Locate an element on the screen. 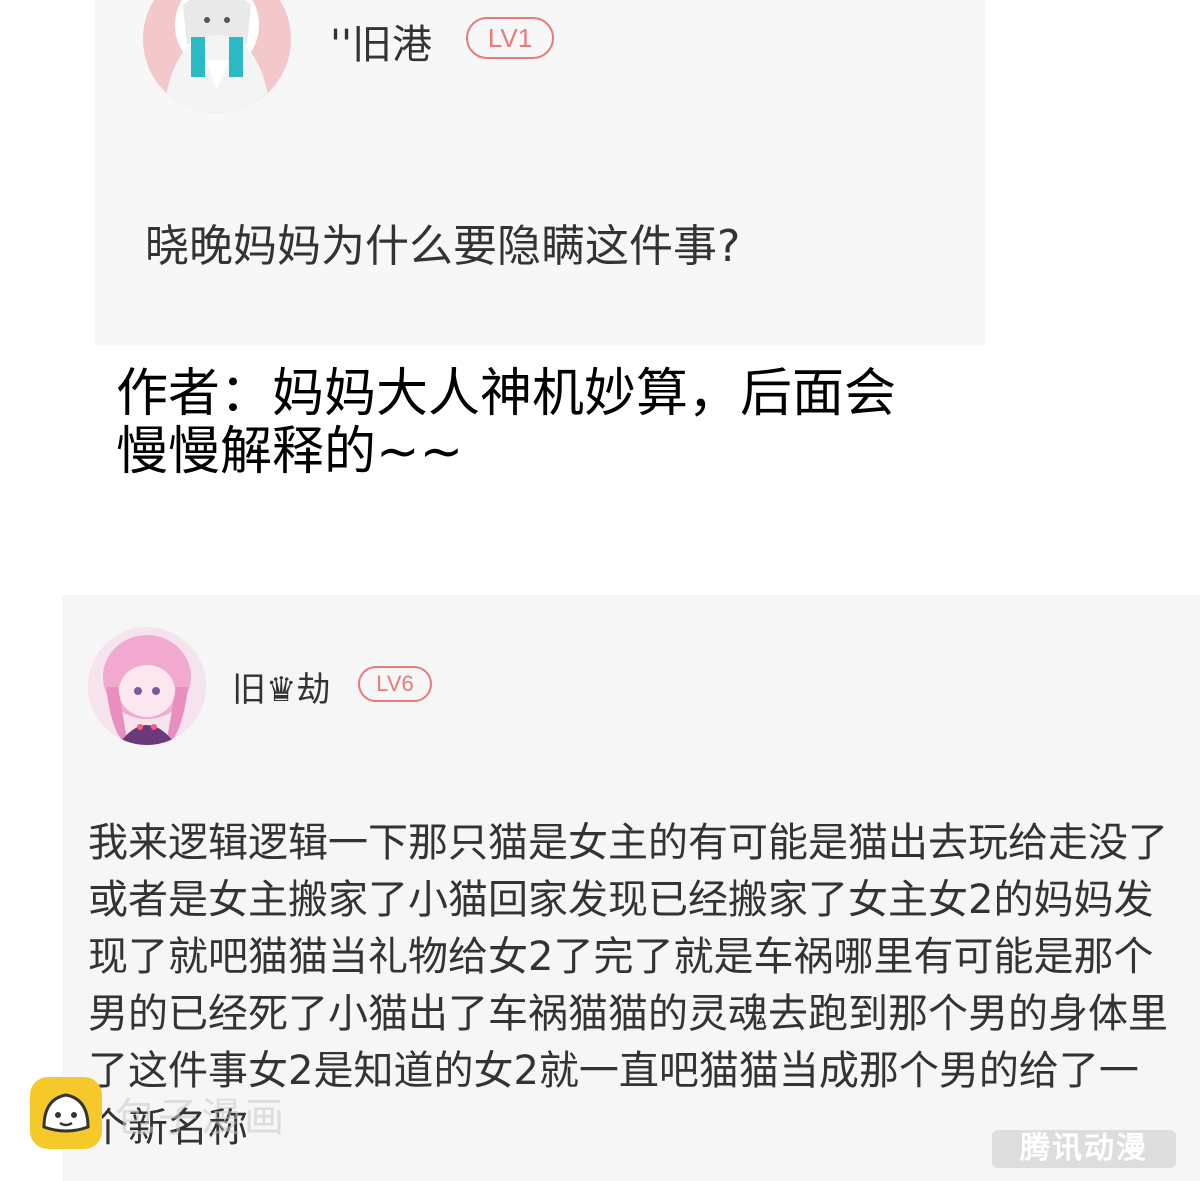  pink-hair-anime-avatar-icon is located at coordinates (147, 686).